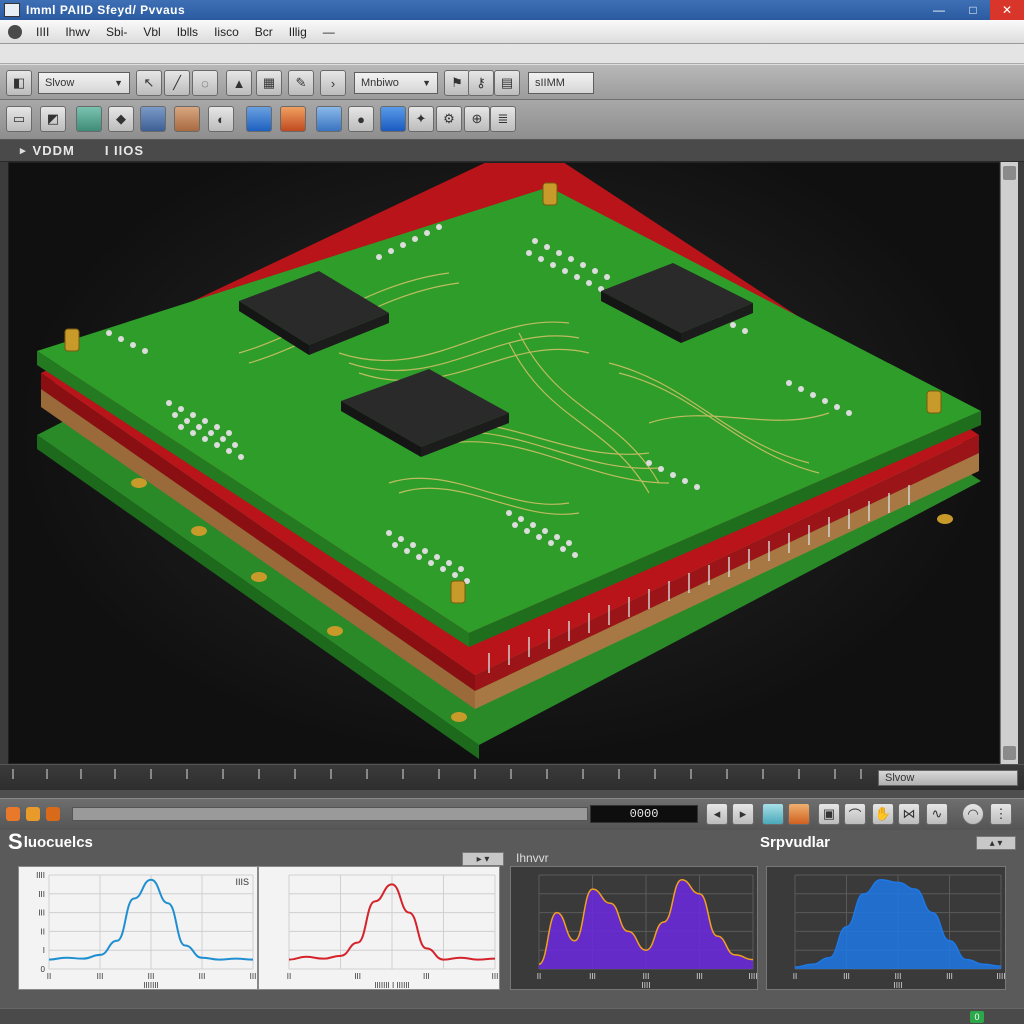 The height and width of the screenshot is (1024, 1024). I want to click on mountain-icon, so click(259, 119).